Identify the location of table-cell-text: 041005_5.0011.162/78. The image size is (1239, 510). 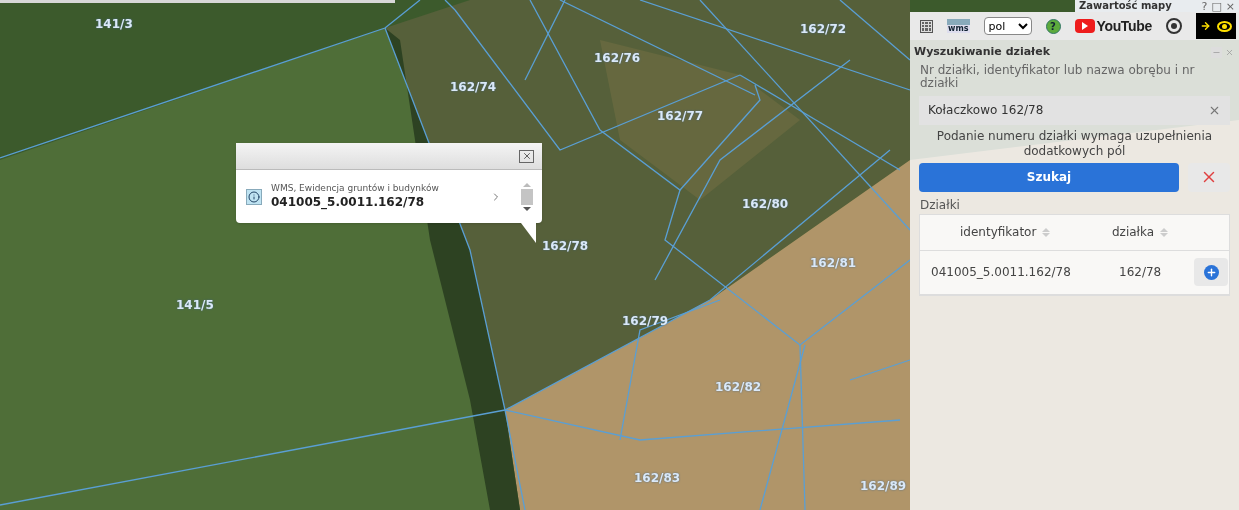
(1001, 272).